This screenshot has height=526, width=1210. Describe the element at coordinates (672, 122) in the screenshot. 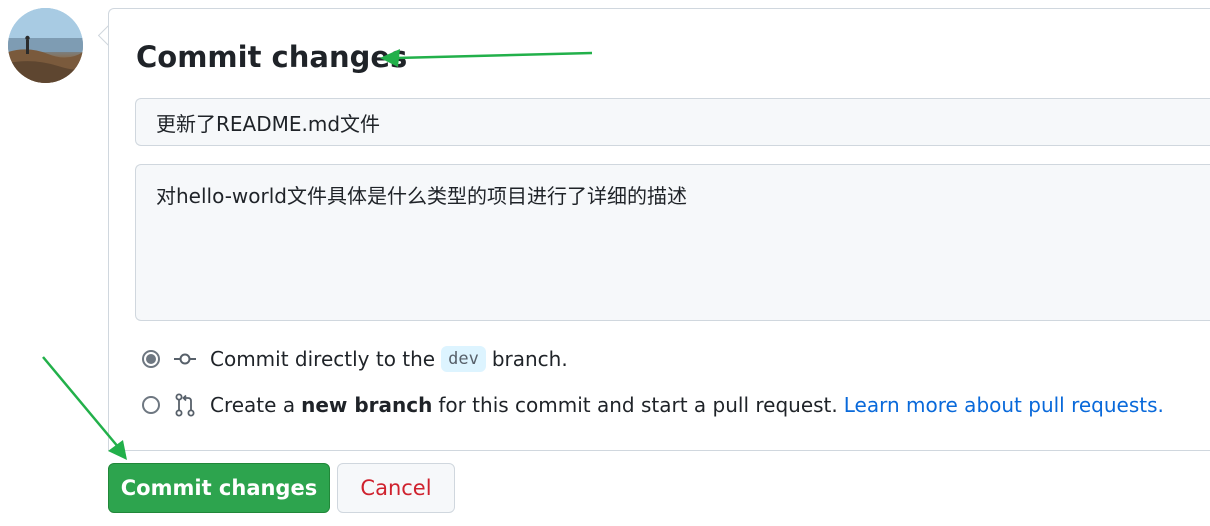

I see `commit-summary-input` at that location.